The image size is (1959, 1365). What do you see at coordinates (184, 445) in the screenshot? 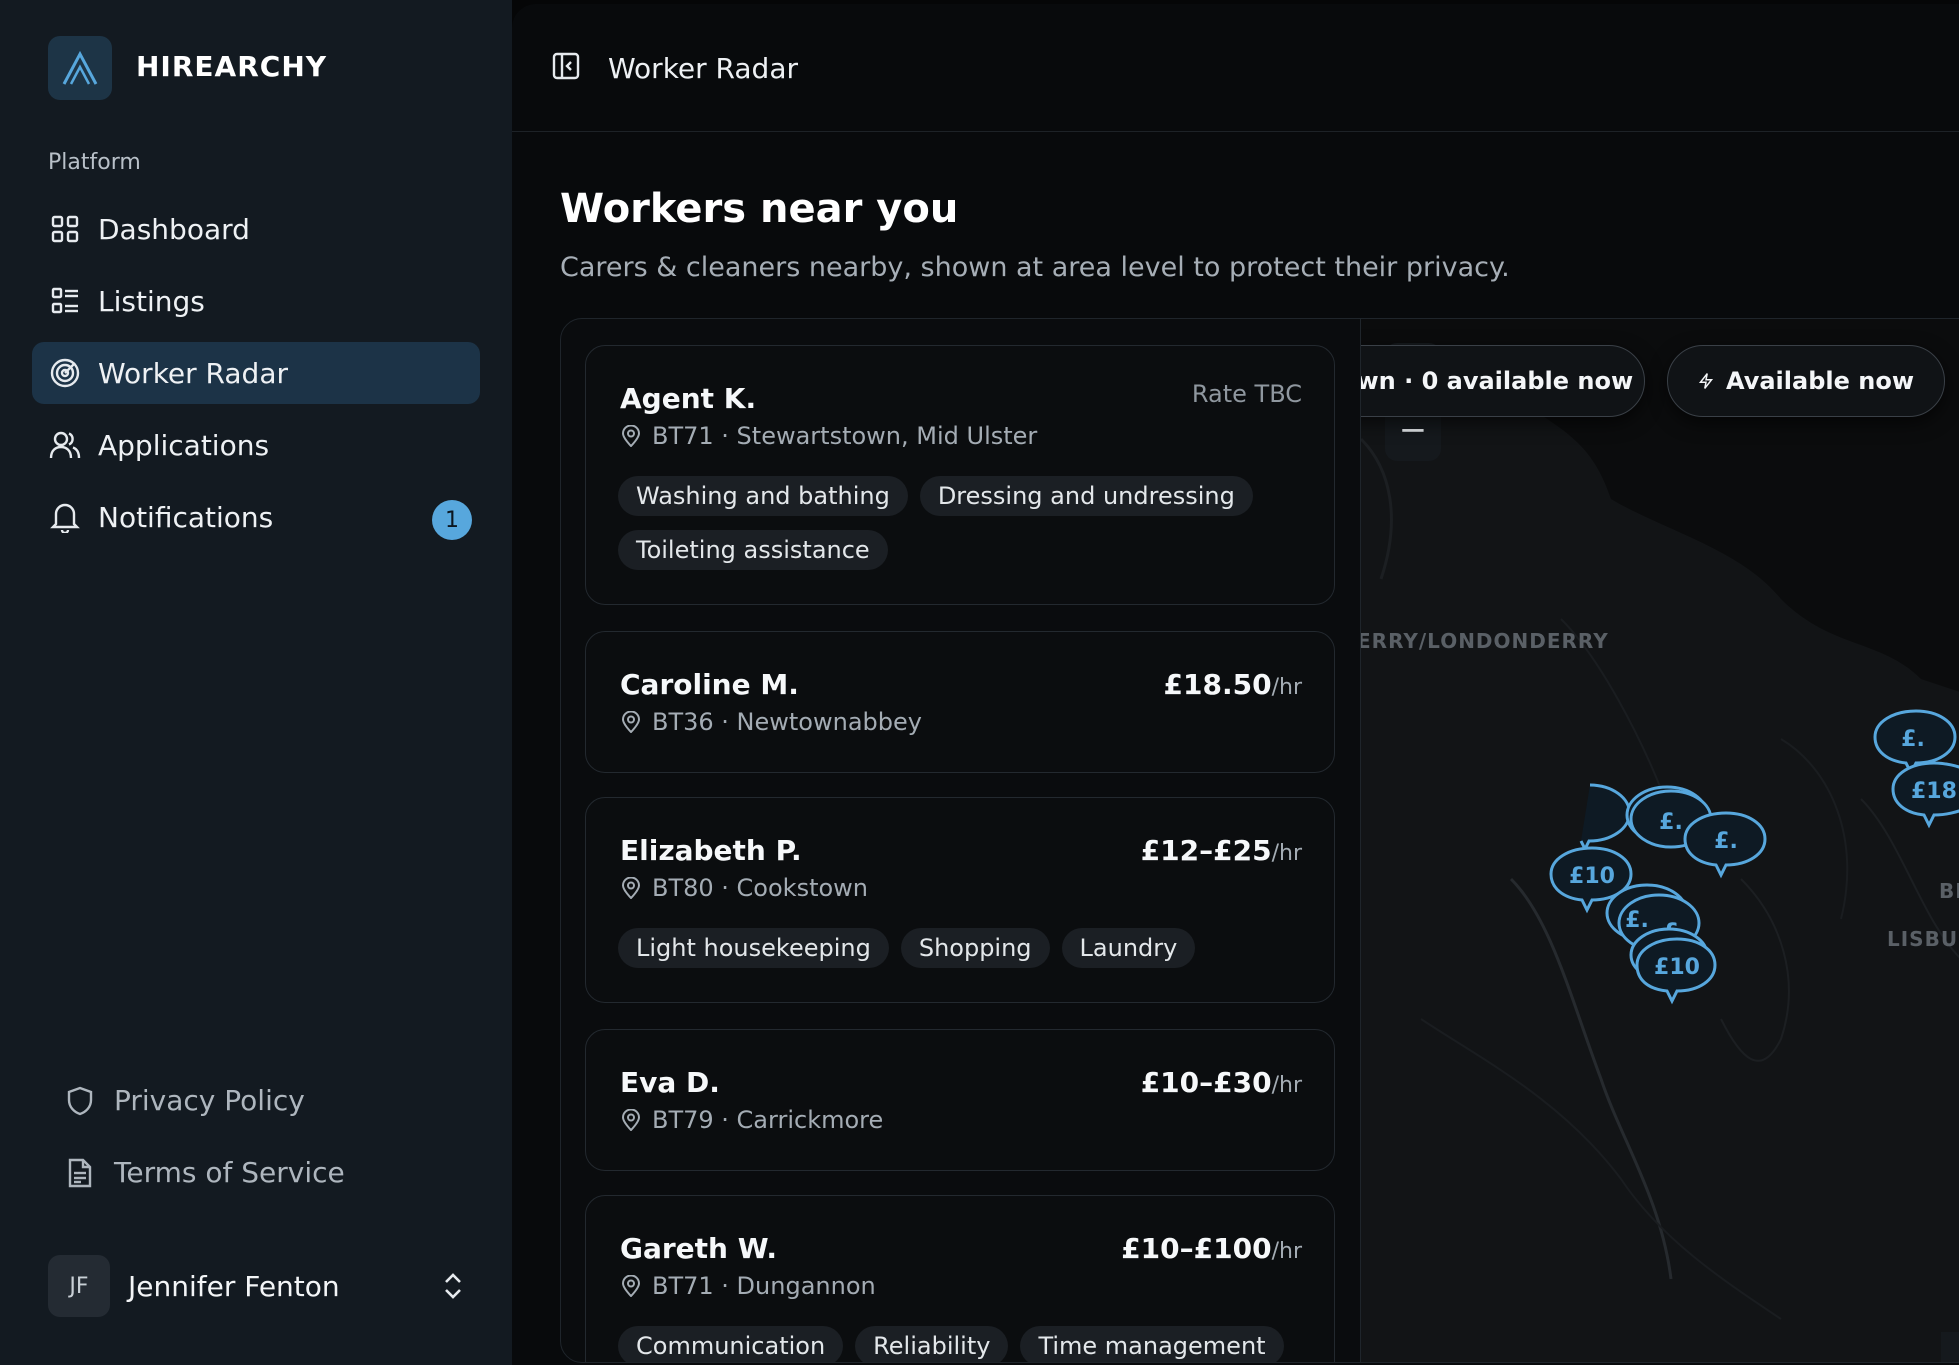
I see `sidebar-item-label: Applications` at bounding box center [184, 445].